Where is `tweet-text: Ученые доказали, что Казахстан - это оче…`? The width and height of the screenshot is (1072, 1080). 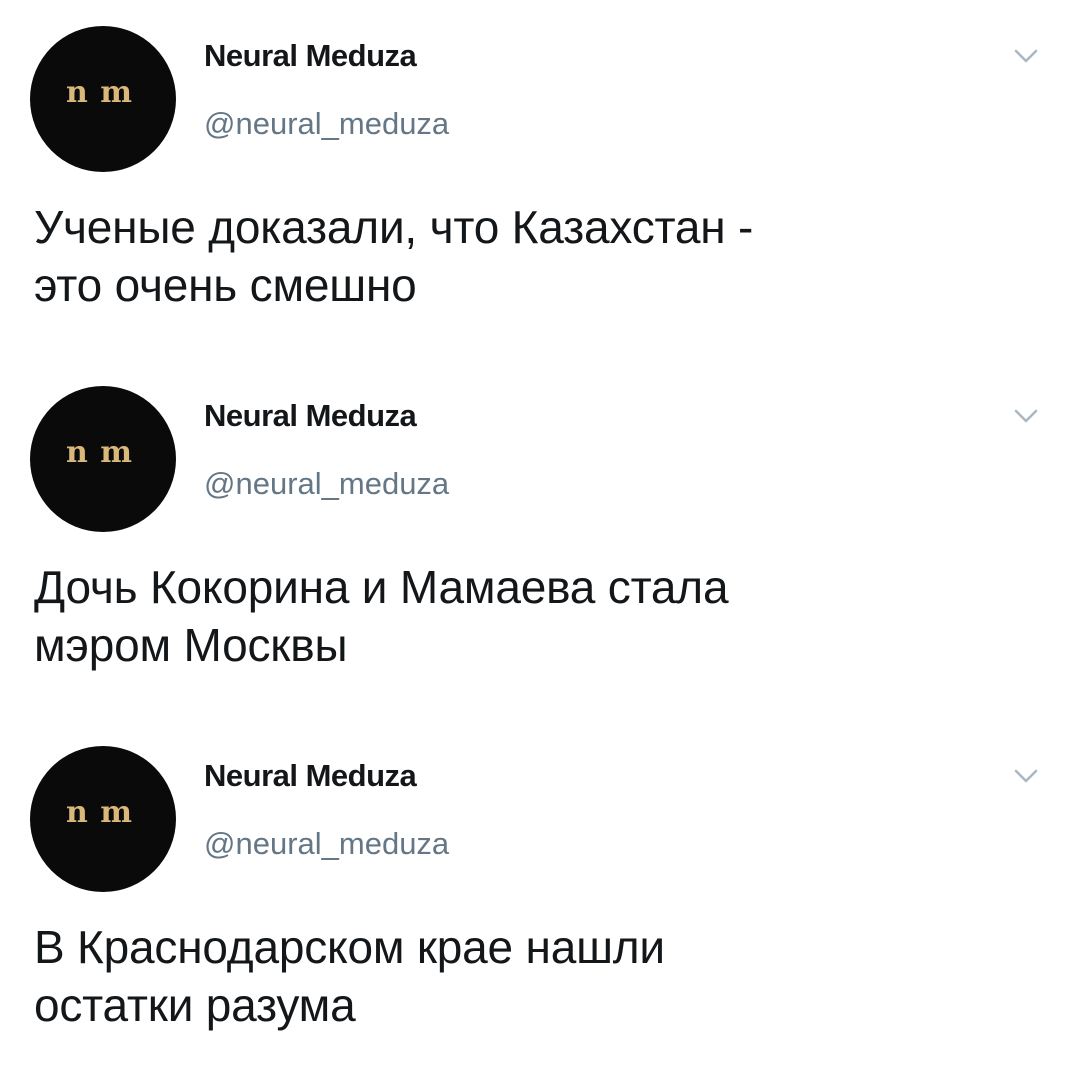
tweet-text: Ученые доказали, что Казахстан - это оче… is located at coordinates (394, 256).